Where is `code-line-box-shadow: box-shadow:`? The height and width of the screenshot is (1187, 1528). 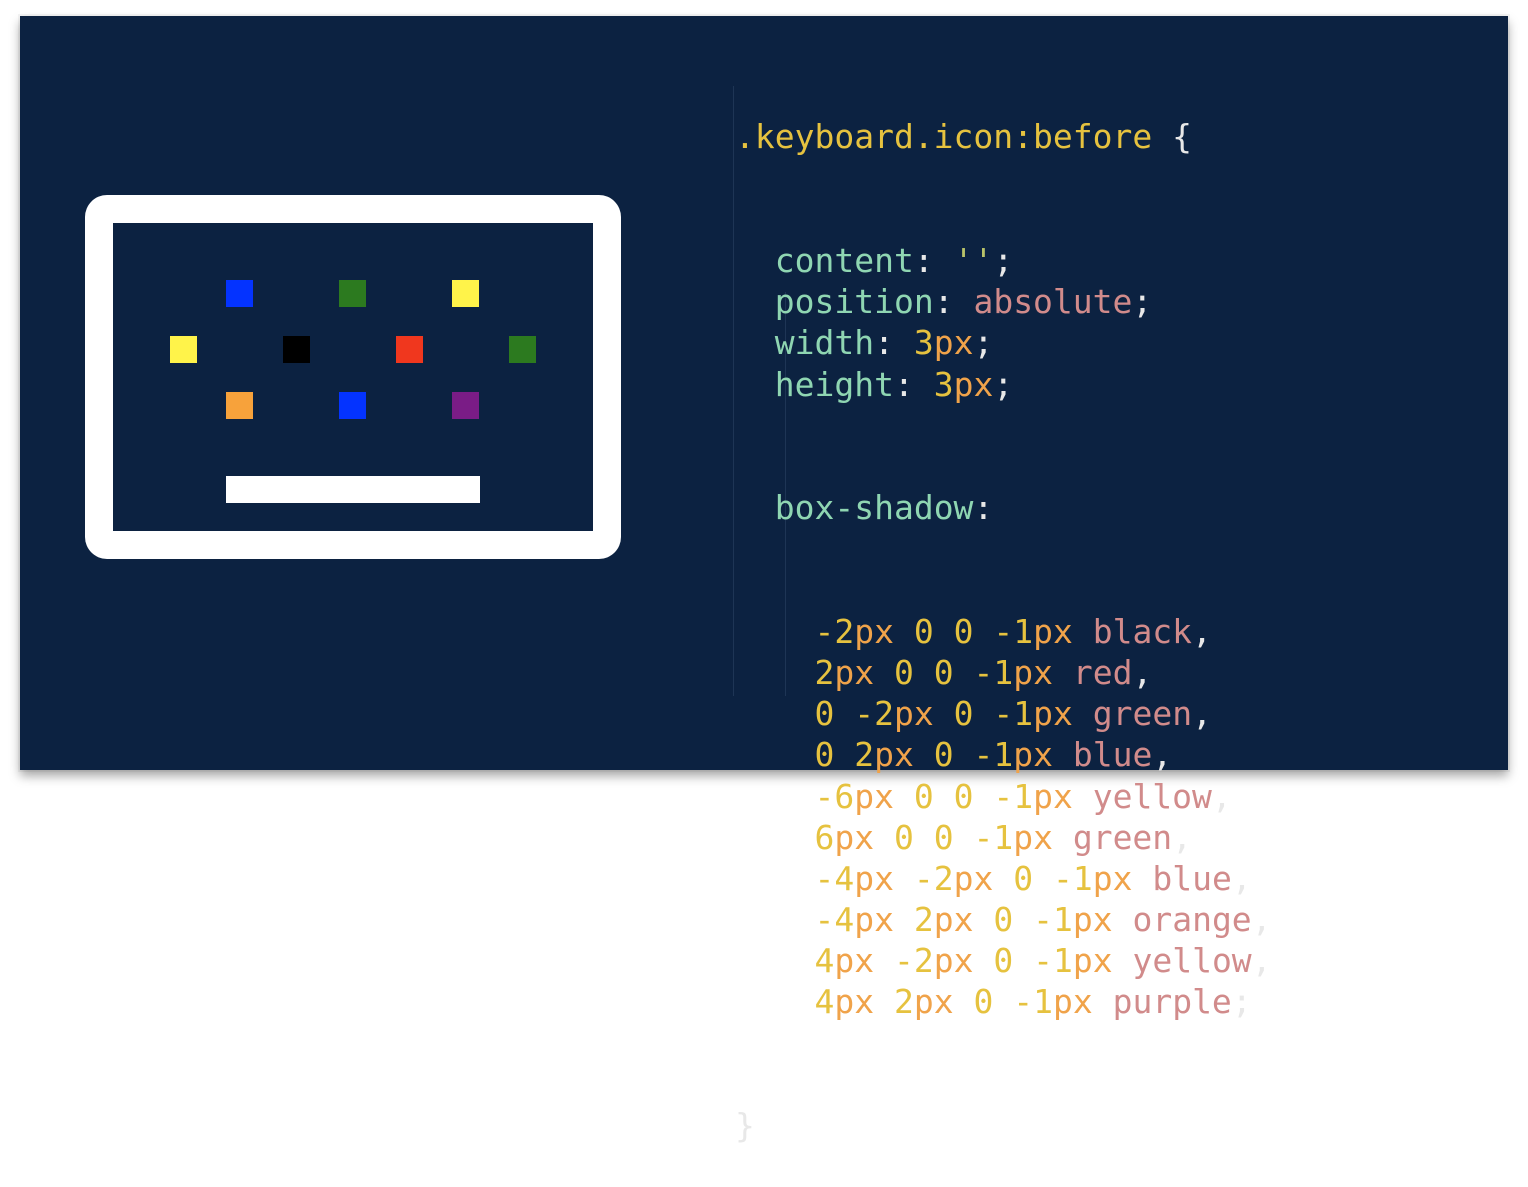 code-line-box-shadow: box-shadow: is located at coordinates (884, 508).